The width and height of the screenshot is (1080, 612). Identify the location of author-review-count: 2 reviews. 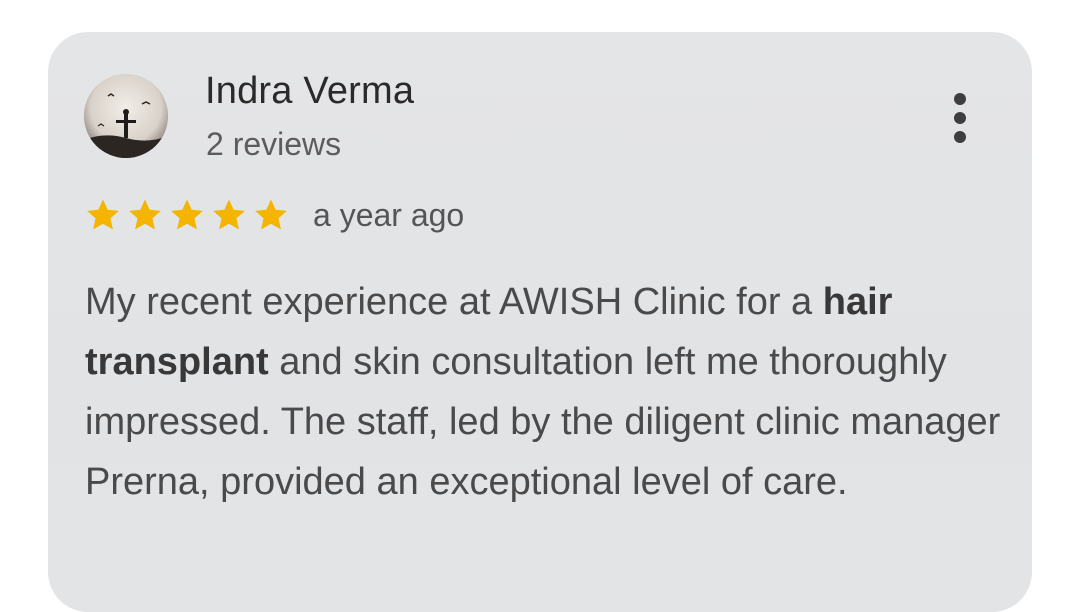
(274, 144).